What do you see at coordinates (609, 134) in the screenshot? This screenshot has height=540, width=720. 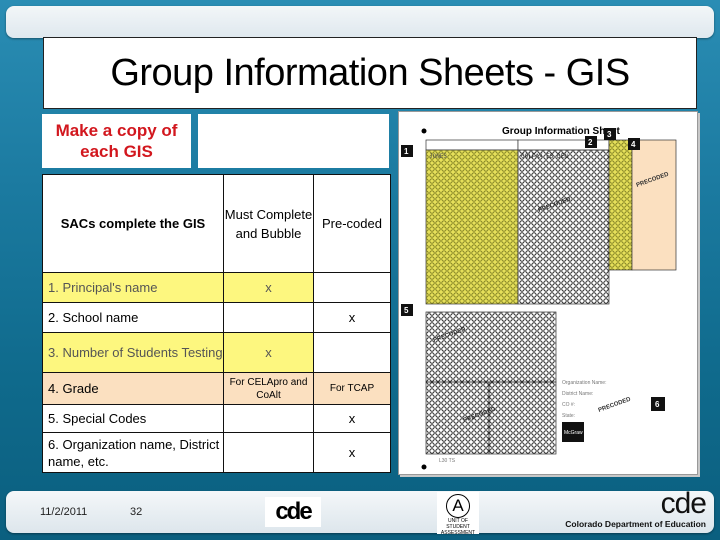 I see `svg-text: 3` at bounding box center [609, 134].